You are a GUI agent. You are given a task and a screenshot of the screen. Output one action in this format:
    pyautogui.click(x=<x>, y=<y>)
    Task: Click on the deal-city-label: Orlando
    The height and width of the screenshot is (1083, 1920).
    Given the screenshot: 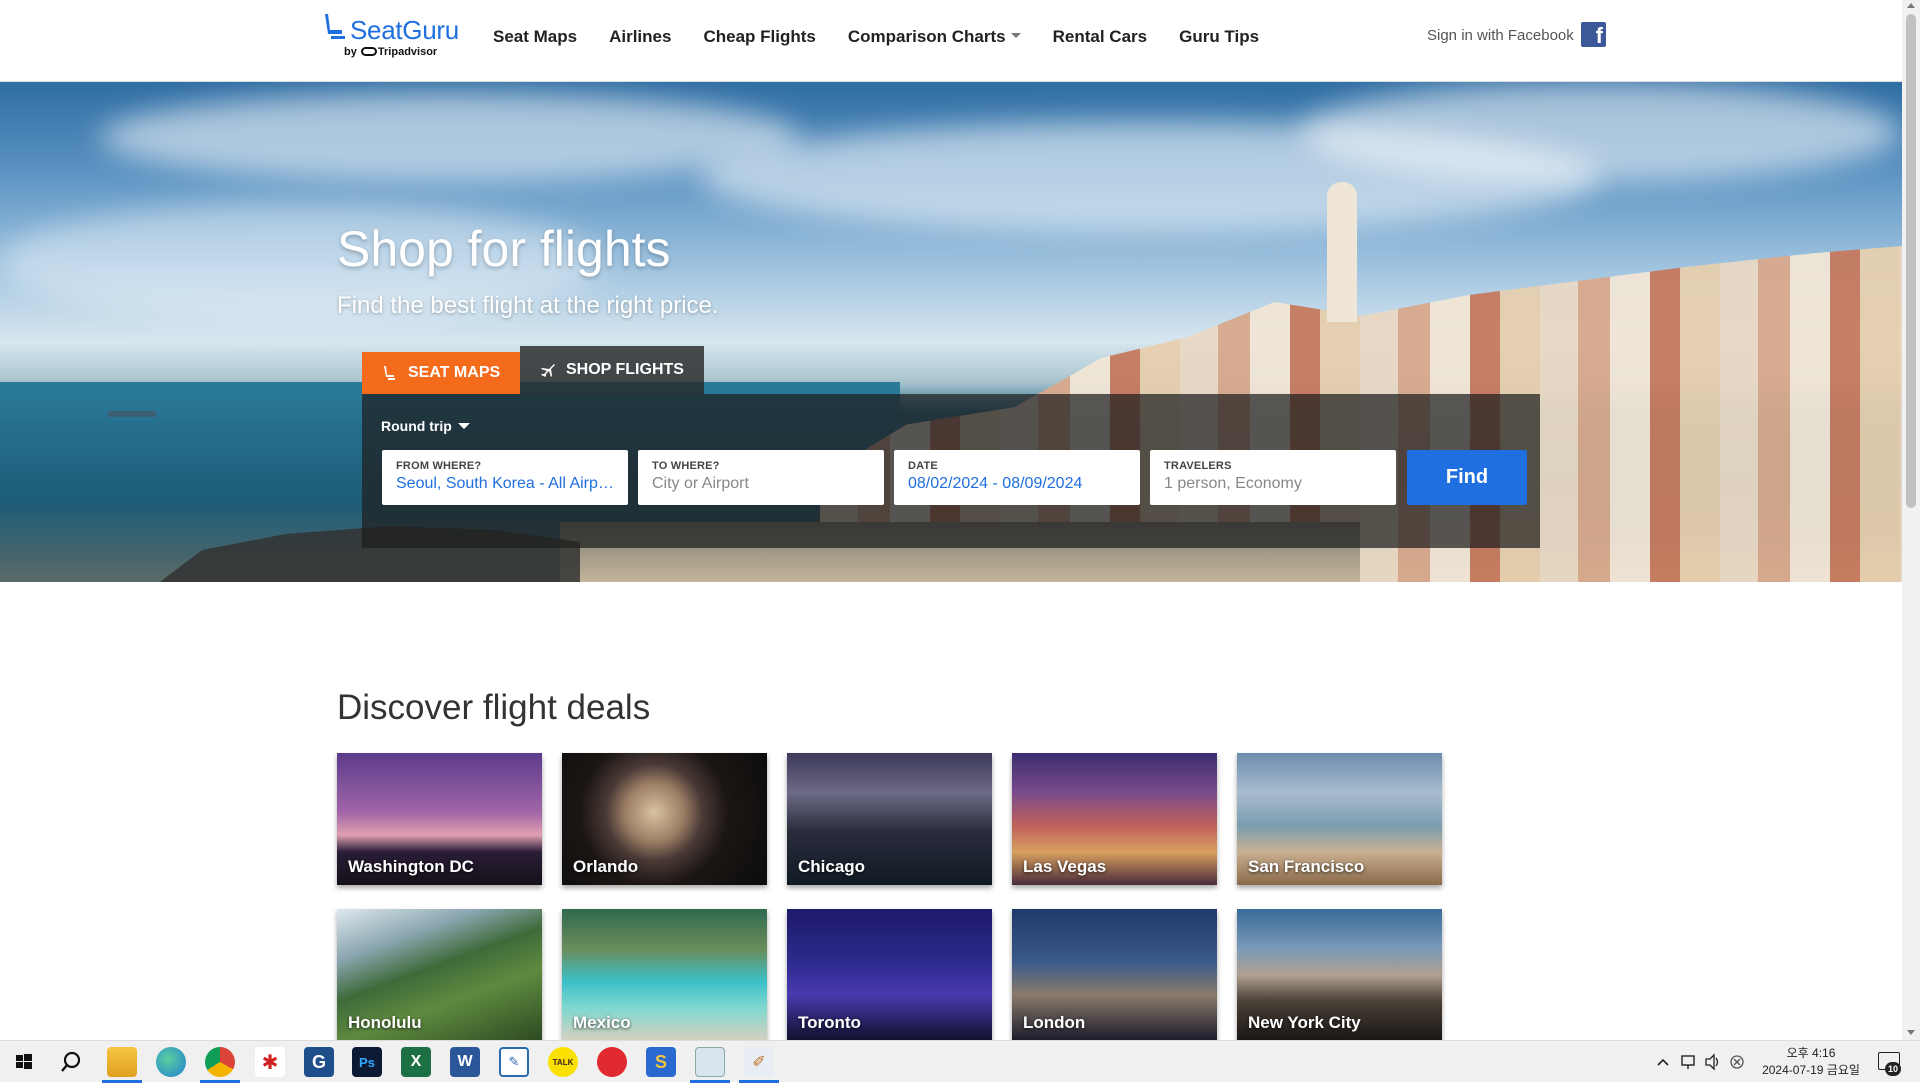 What is the action you would take?
    pyautogui.click(x=606, y=866)
    